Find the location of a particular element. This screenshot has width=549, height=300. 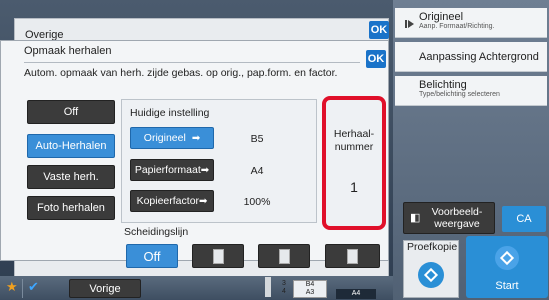

tray-sizes: B4 A3 is located at coordinates (310, 289).